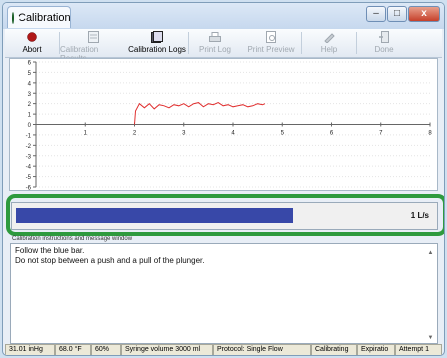 The image size is (447, 358). I want to click on y-tick-label: 4, so click(30, 84).